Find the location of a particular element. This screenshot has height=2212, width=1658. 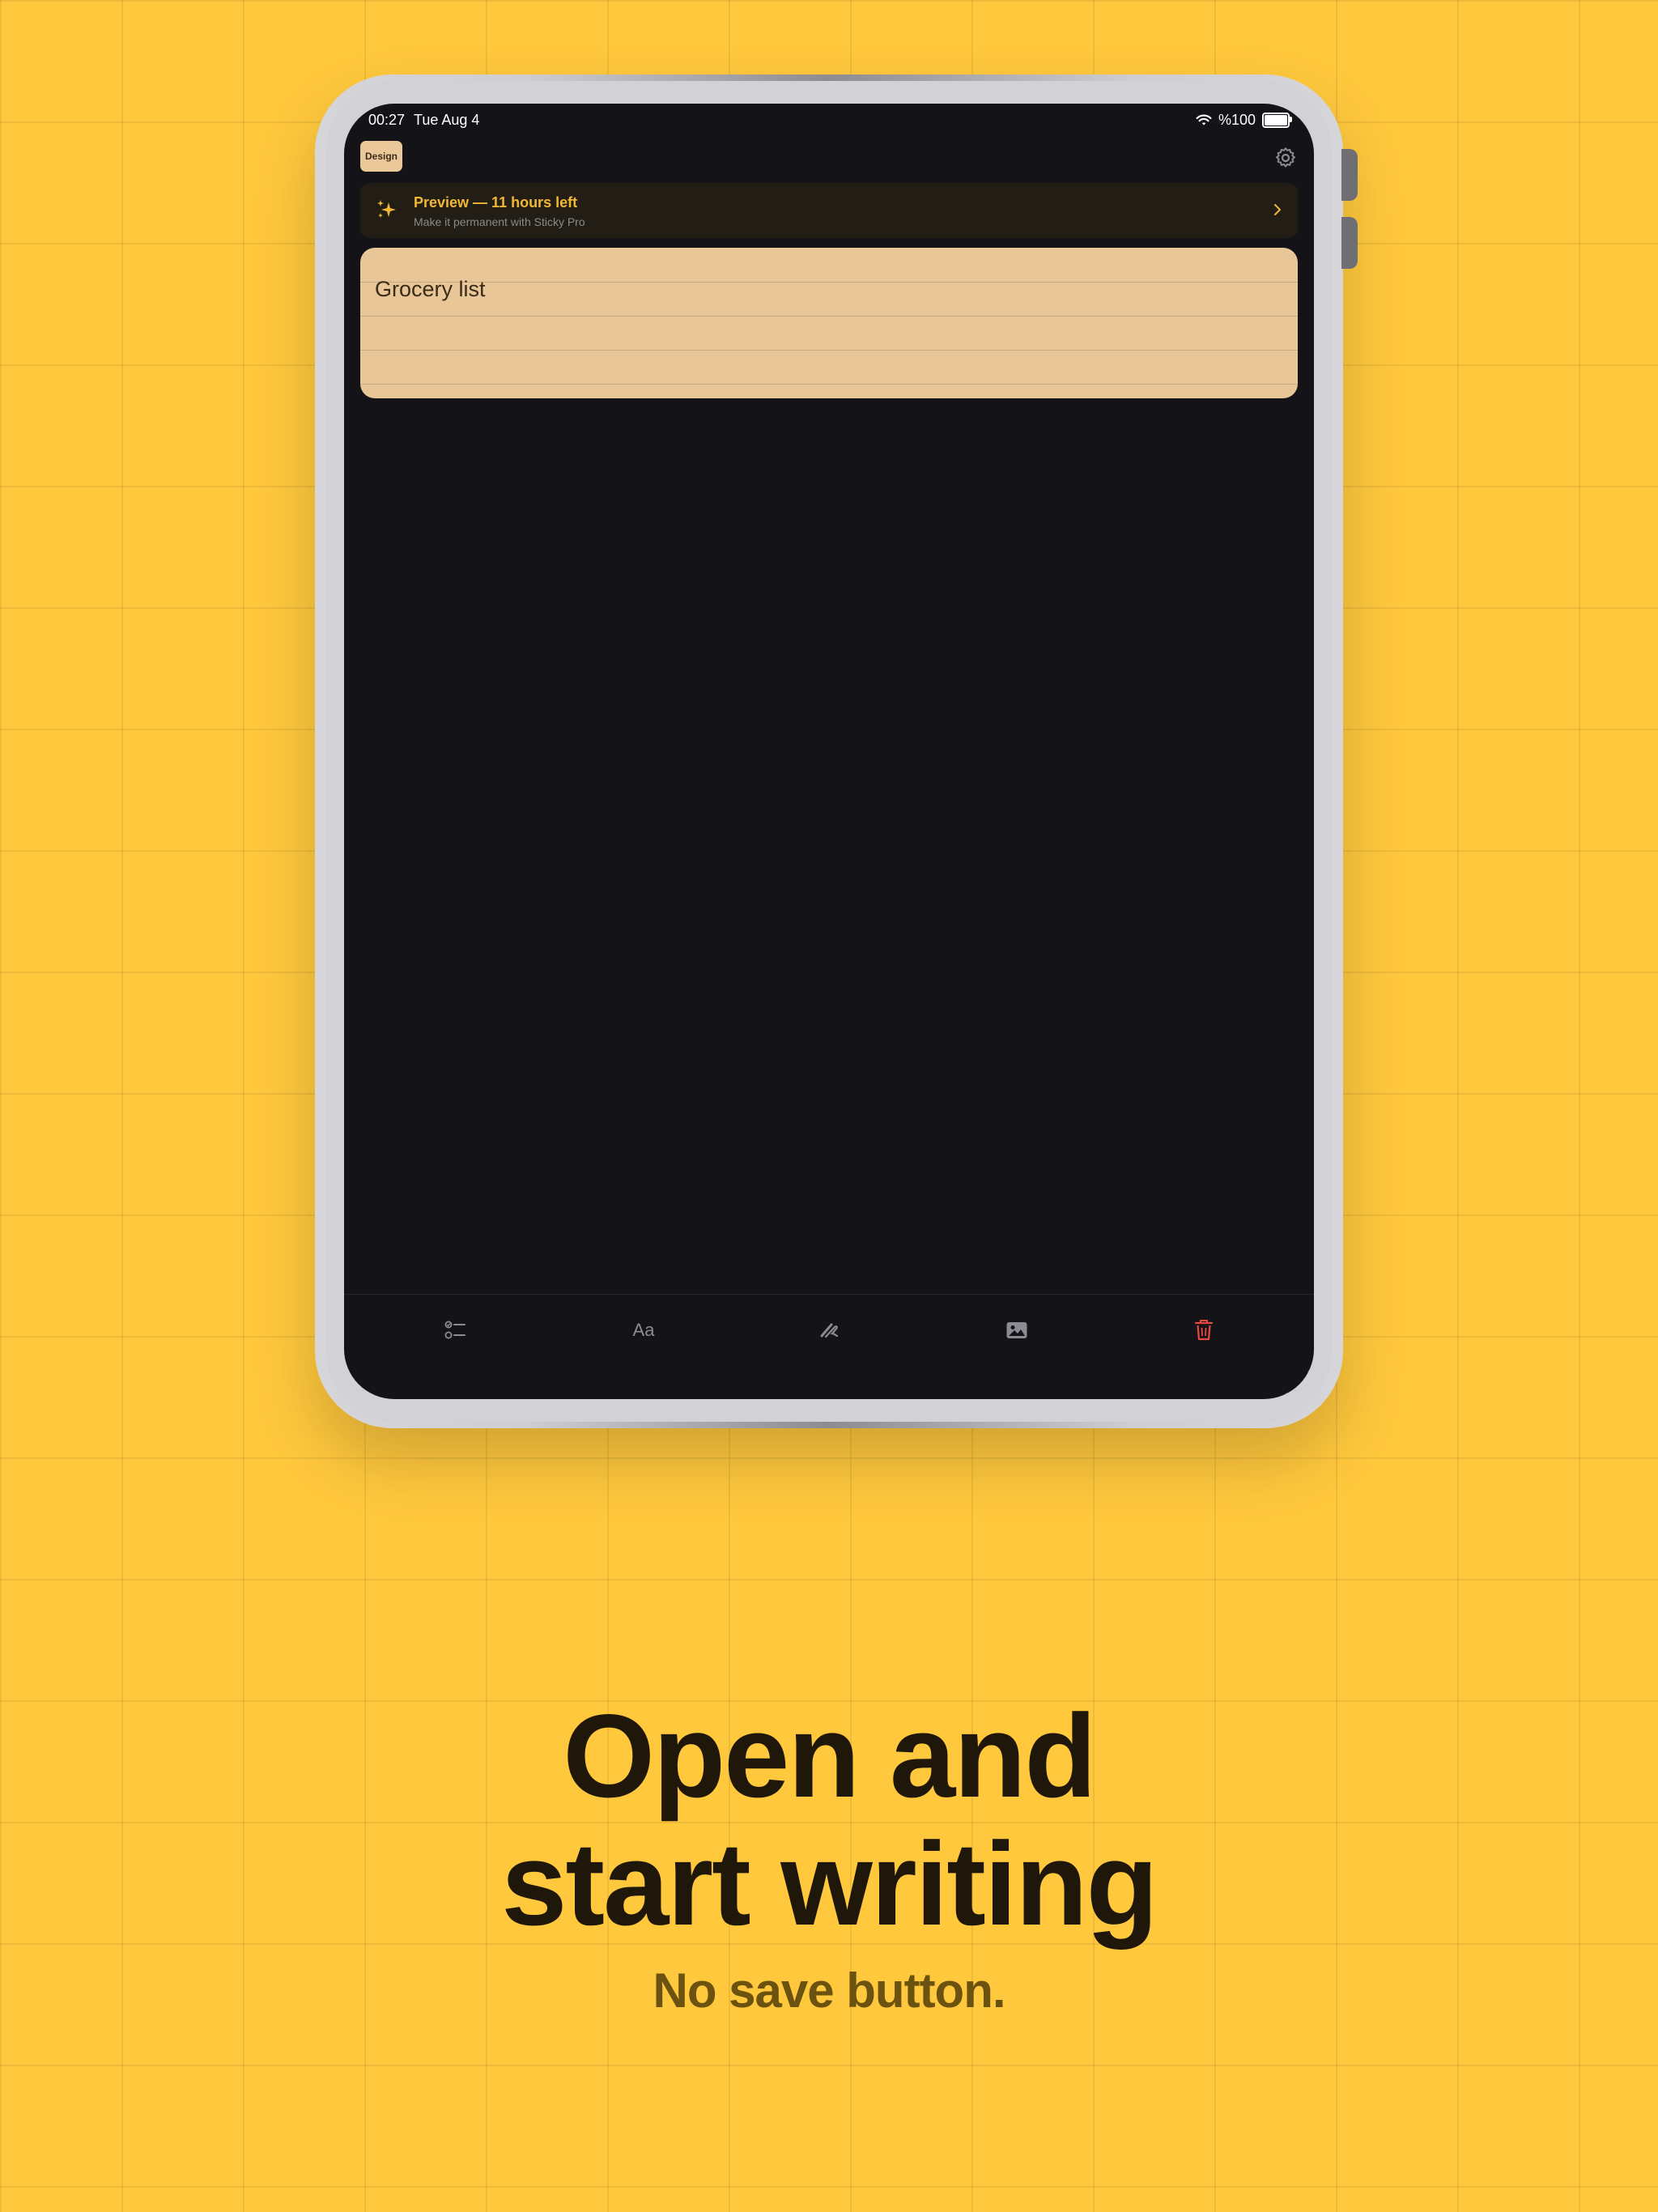

volume-up-button is located at coordinates (1349, 175).